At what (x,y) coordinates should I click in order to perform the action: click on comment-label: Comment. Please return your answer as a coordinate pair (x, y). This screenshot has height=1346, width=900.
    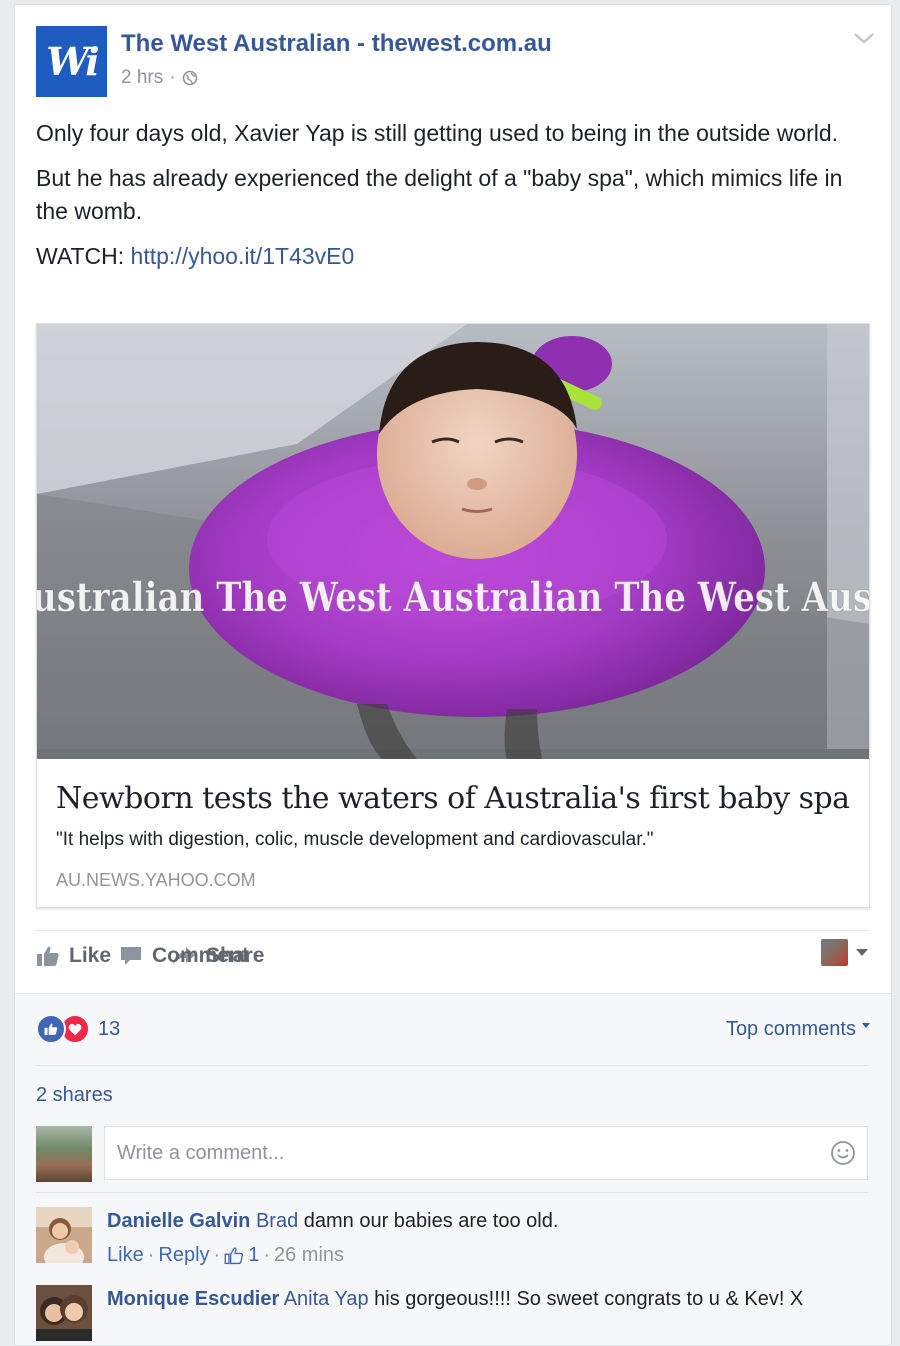
    Looking at the image, I should click on (200, 955).